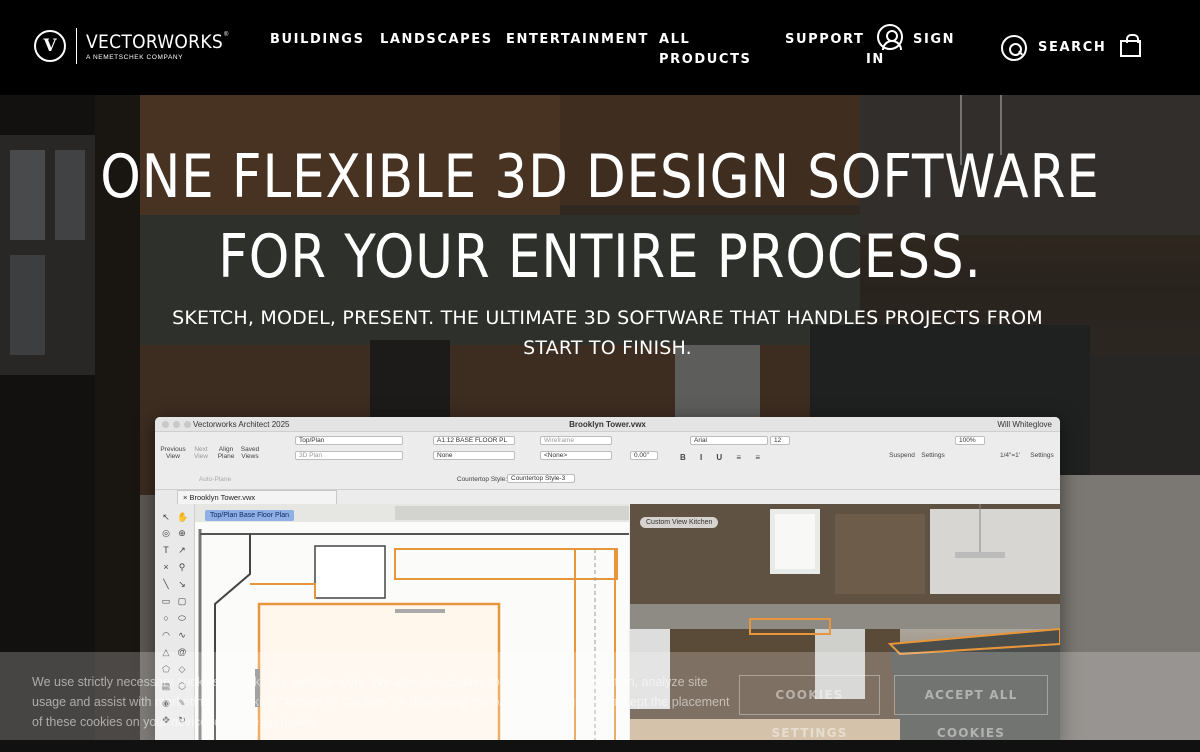 This screenshot has height=752, width=1200. What do you see at coordinates (474, 455) in the screenshot?
I see `class-select: None` at bounding box center [474, 455].